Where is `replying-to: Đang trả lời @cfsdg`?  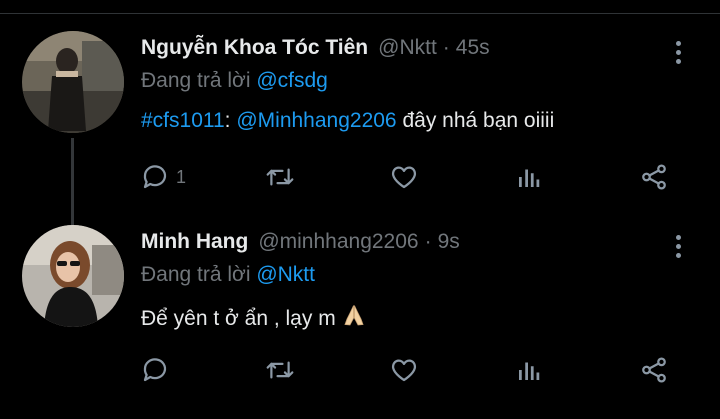 replying-to: Đang trả lời @cfsdg is located at coordinates (234, 81).